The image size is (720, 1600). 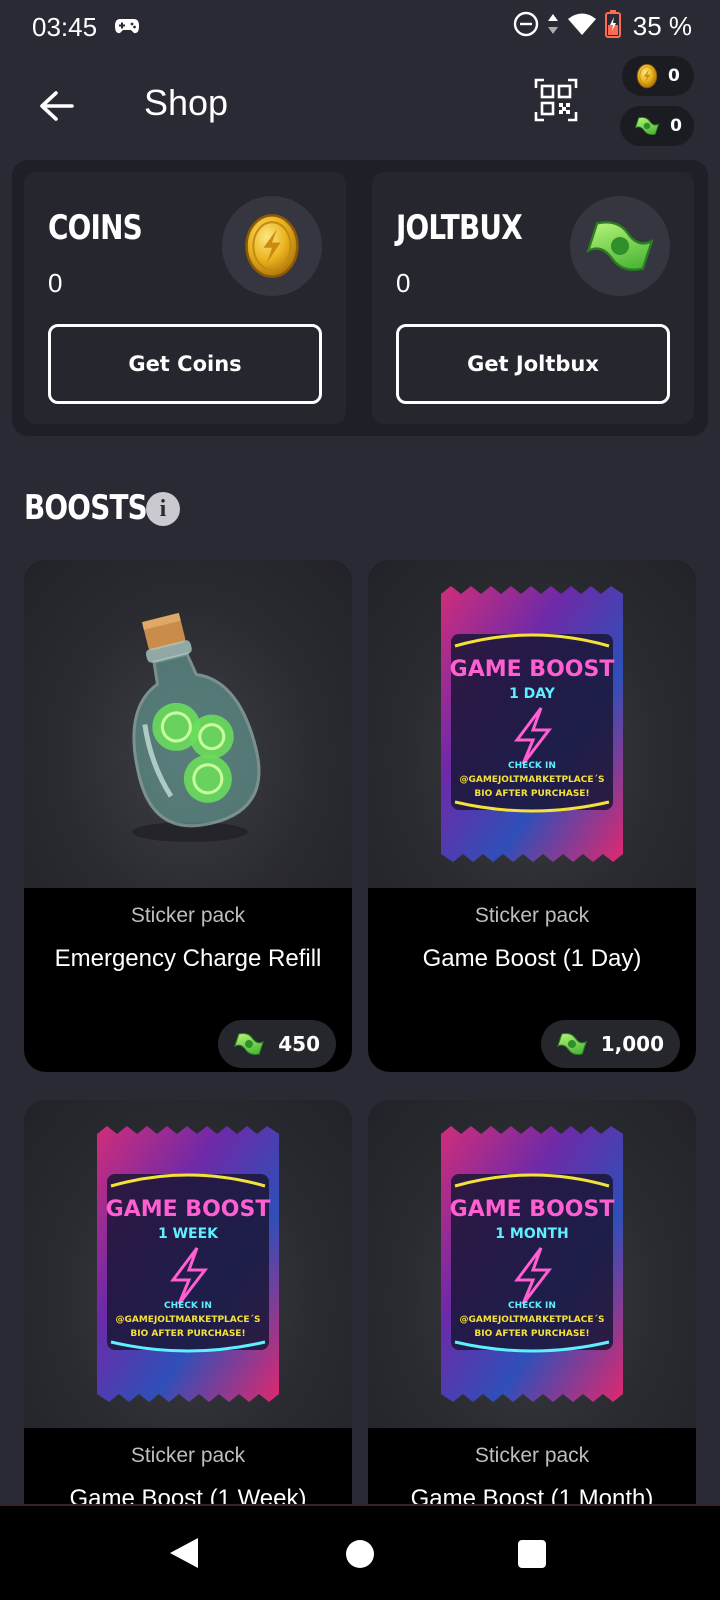 What do you see at coordinates (163, 509) in the screenshot?
I see `info-icon: i` at bounding box center [163, 509].